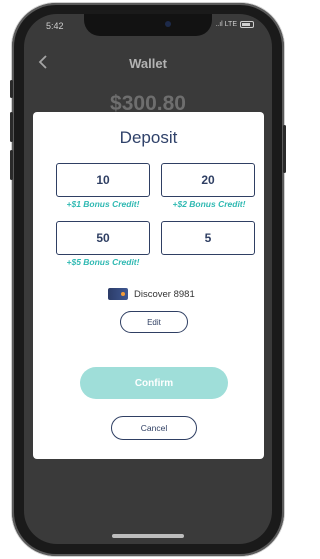  I want to click on battery-icon, so click(247, 24).